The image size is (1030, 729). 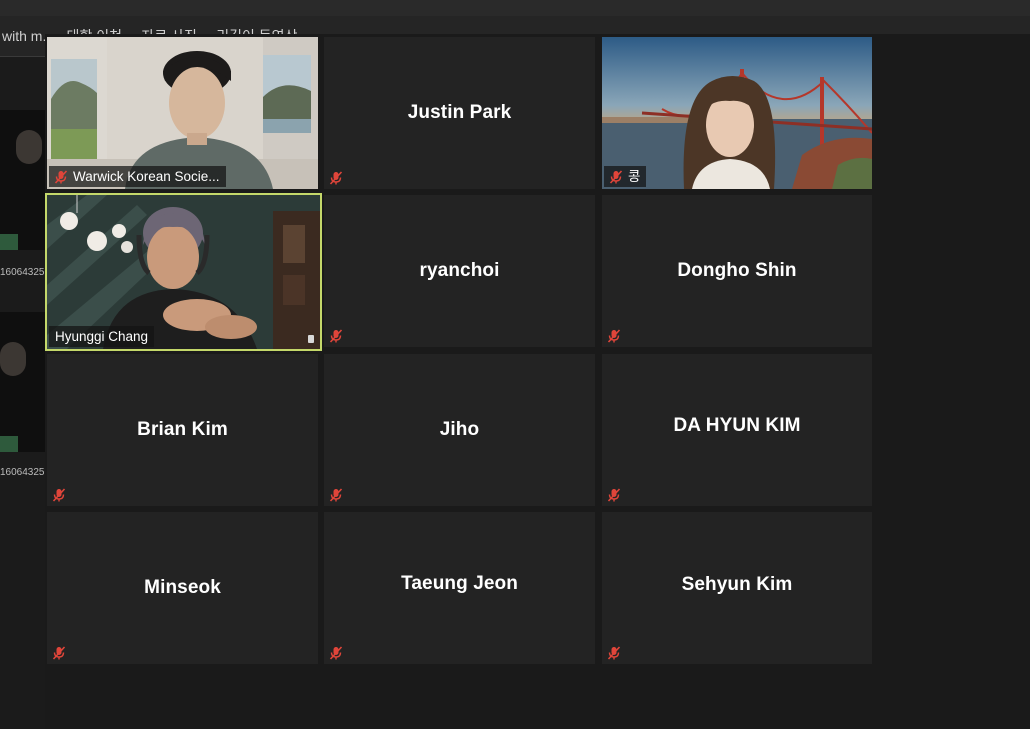 What do you see at coordinates (634, 176) in the screenshot?
I see `participant-name: 콩` at bounding box center [634, 176].